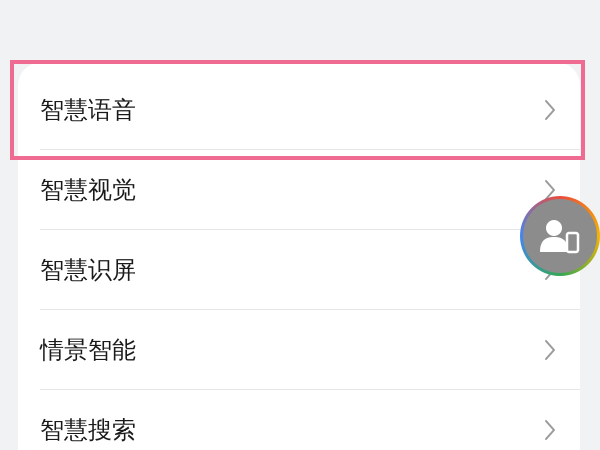 This screenshot has width=600, height=450. Describe the element at coordinates (88, 430) in the screenshot. I see `row-label: 智慧搜索` at that location.